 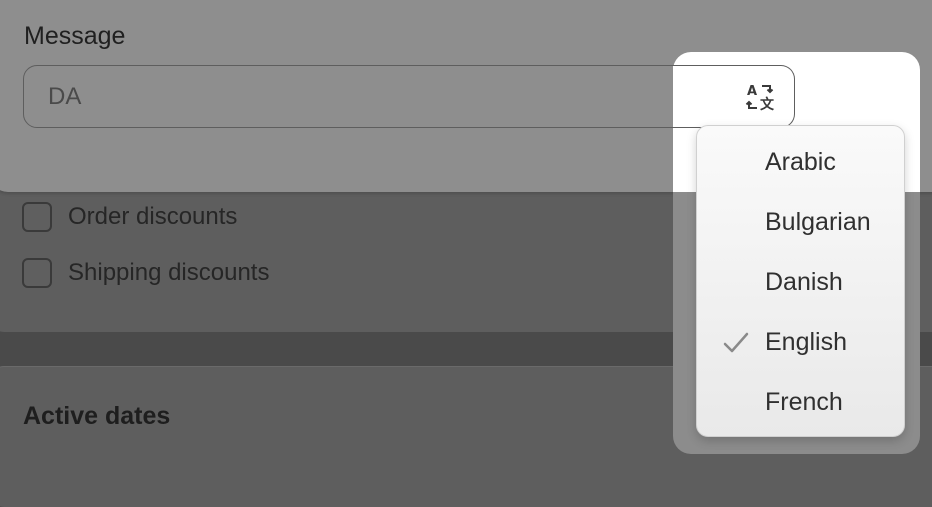 What do you see at coordinates (97, 416) in the screenshot?
I see `active-dates-title: Active dates` at bounding box center [97, 416].